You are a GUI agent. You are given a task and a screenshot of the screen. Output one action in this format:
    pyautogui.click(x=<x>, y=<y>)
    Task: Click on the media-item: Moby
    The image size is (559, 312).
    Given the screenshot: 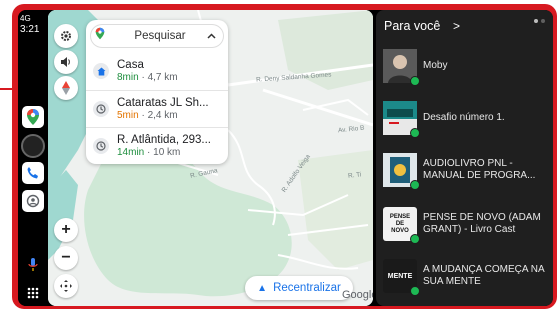 What is the action you would take?
    pyautogui.click(x=467, y=66)
    